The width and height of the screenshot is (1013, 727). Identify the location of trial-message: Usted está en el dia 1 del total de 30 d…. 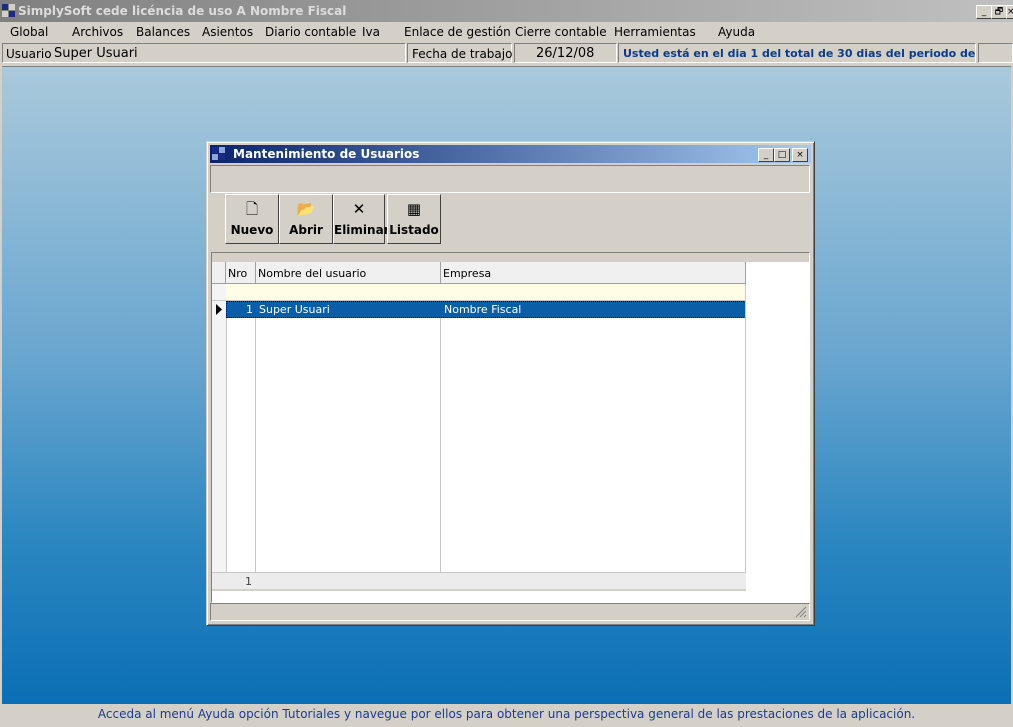
(818, 53).